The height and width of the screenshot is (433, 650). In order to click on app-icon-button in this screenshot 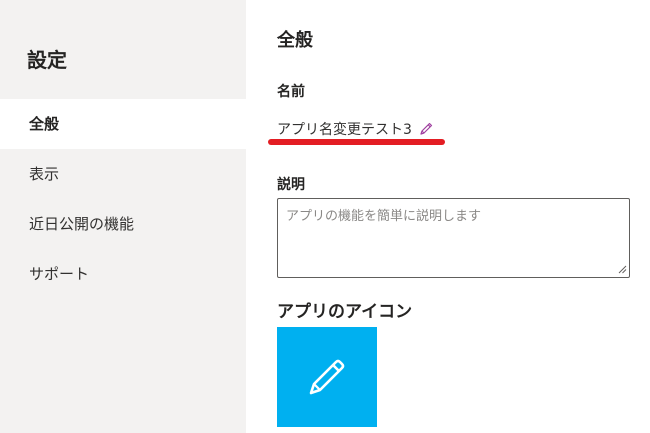, I will do `click(327, 377)`.